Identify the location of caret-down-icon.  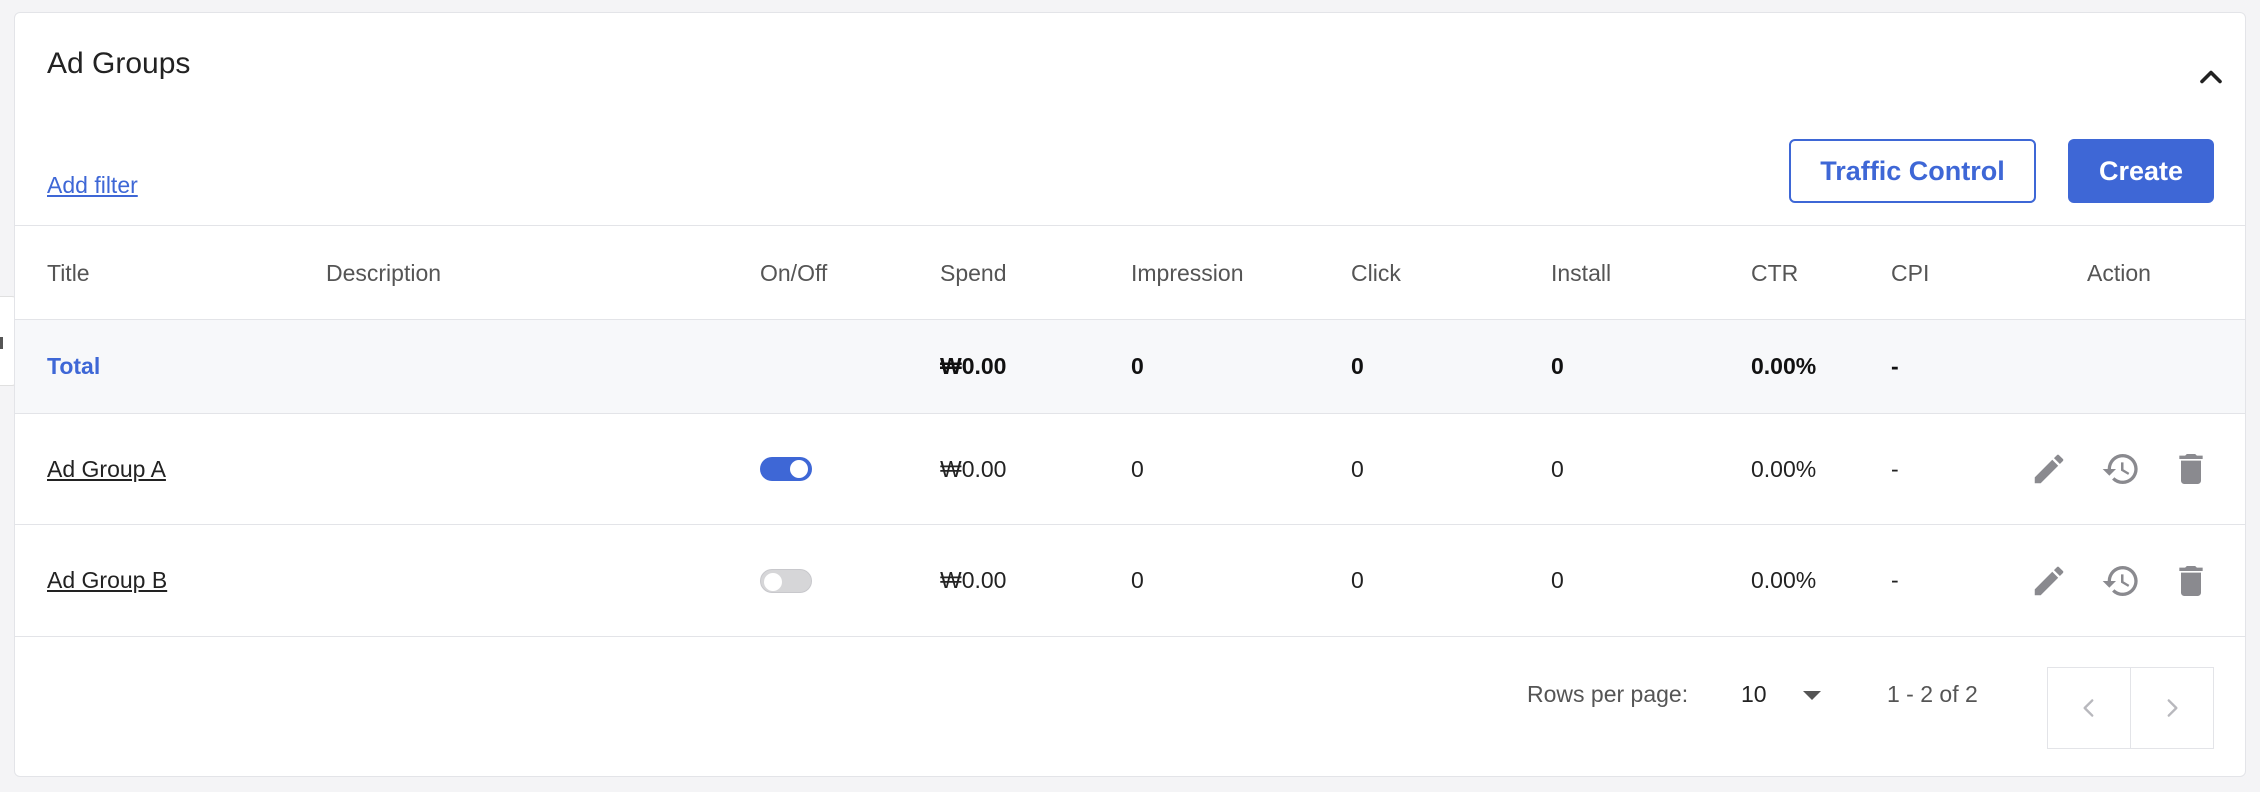
(1812, 695).